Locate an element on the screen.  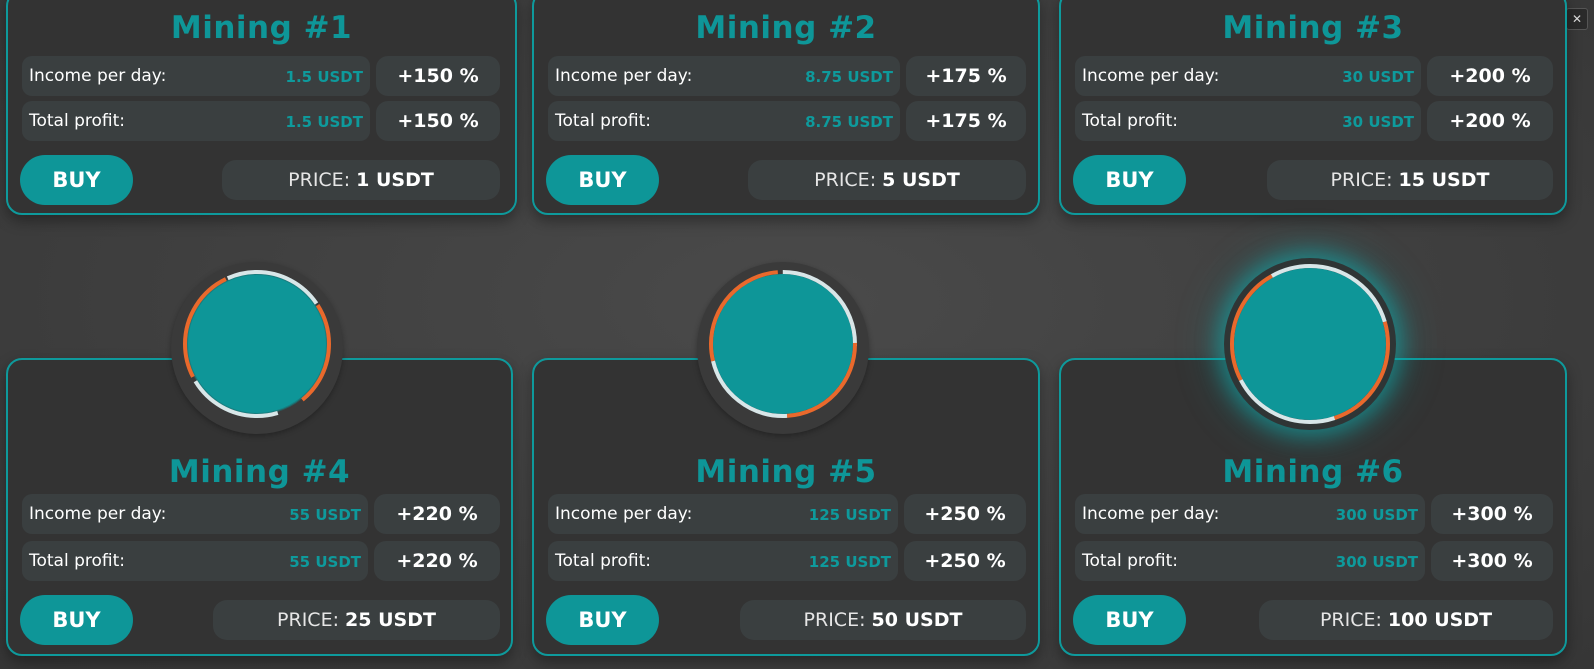
total-percent: +220 % is located at coordinates (437, 561).